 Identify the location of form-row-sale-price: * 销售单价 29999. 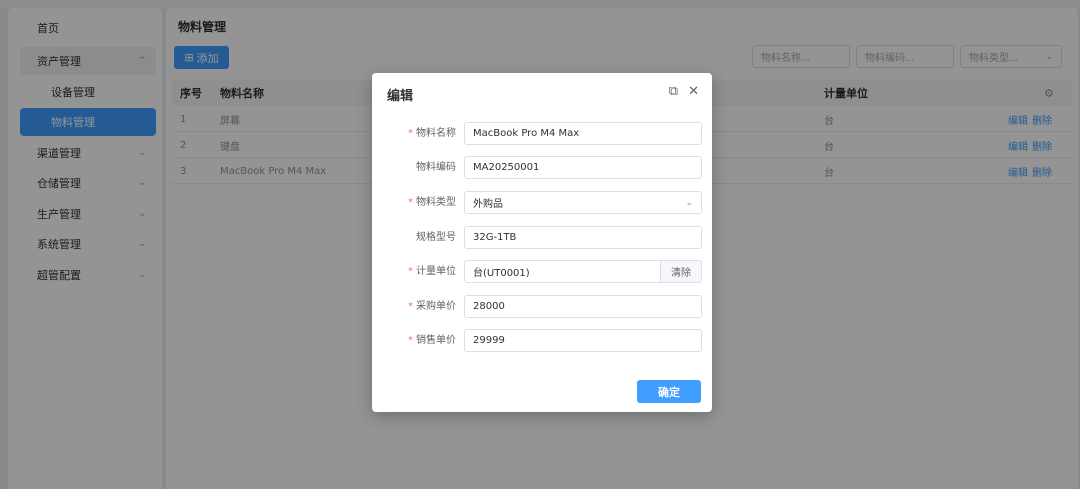
(542, 340).